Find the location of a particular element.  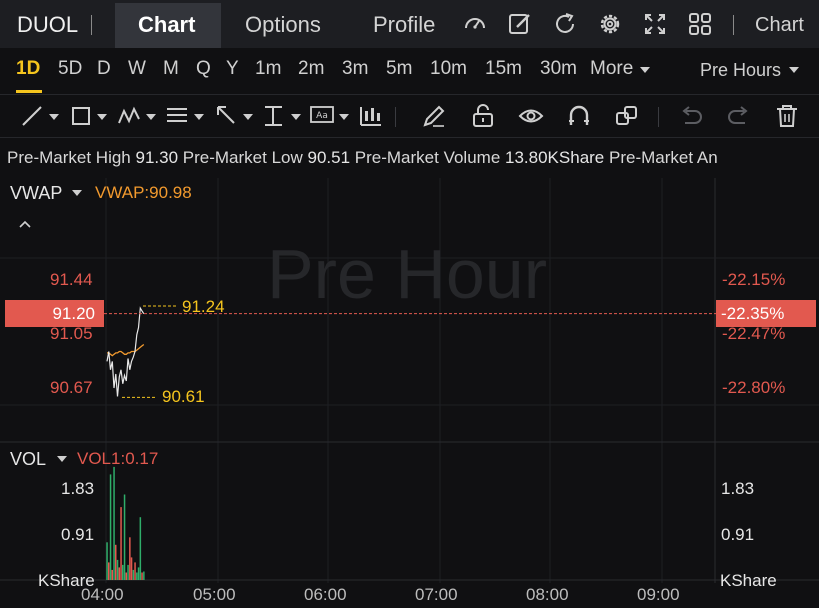

gauge-icon is located at coordinates (475, 24).